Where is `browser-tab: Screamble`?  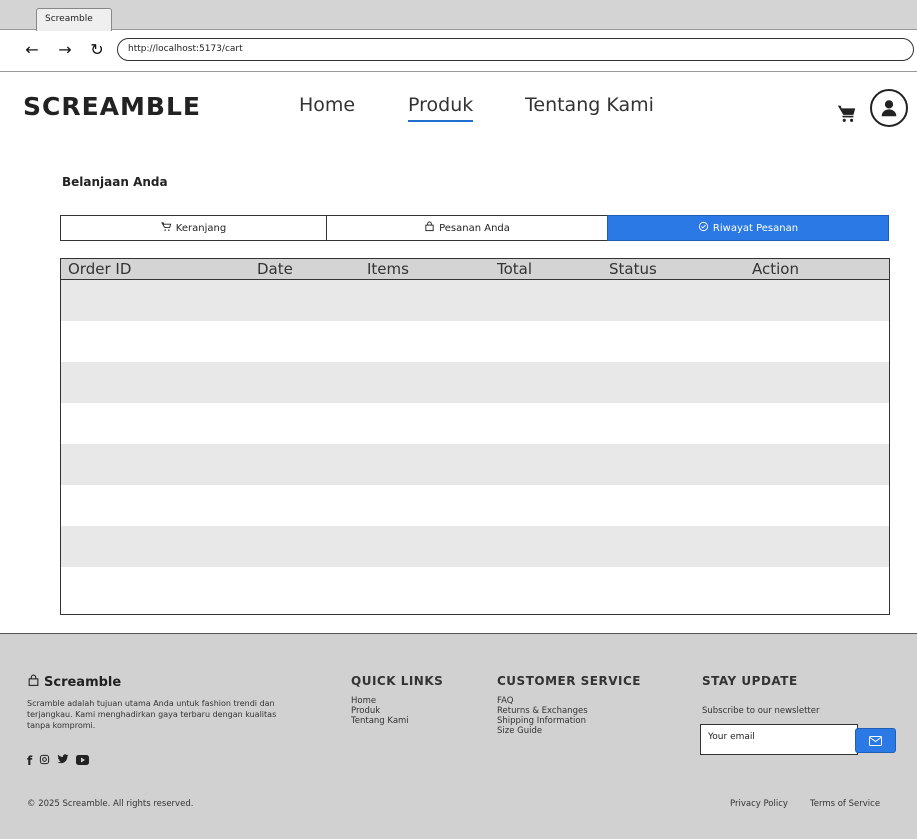 browser-tab: Screamble is located at coordinates (74, 19).